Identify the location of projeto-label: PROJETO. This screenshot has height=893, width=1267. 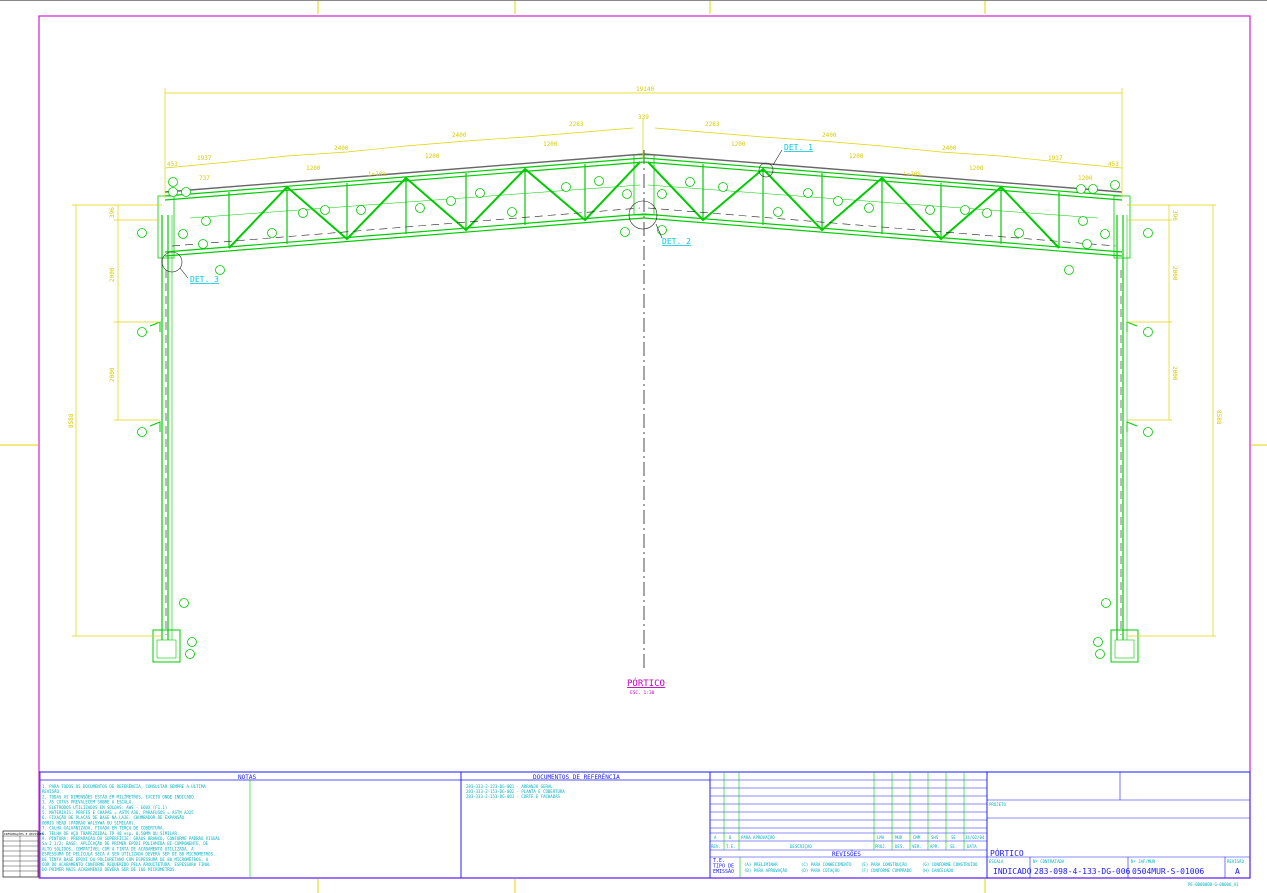
(997, 804).